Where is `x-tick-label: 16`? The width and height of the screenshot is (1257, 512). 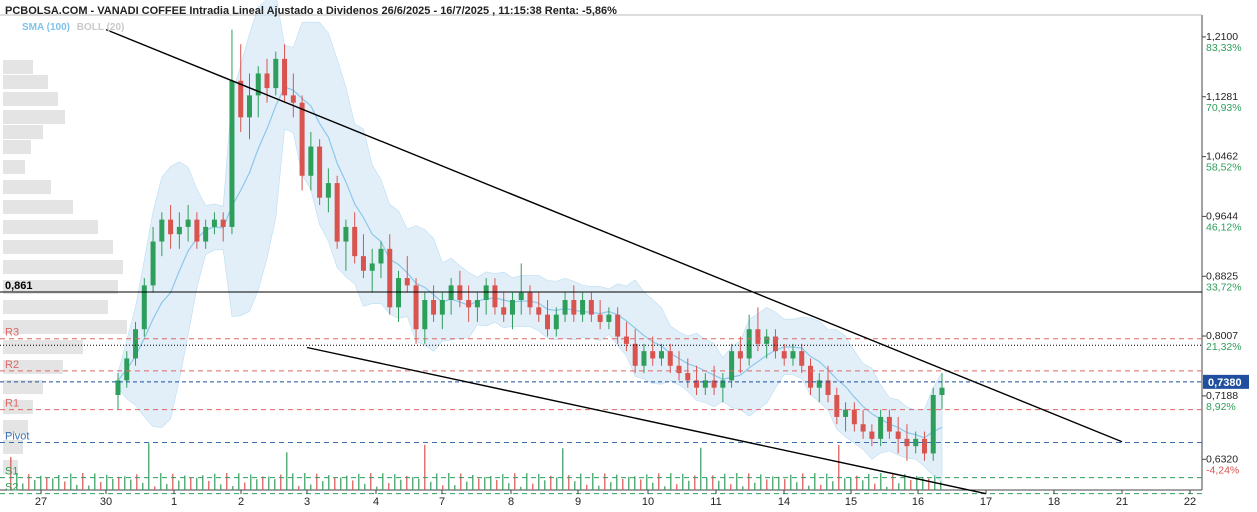
x-tick-label: 16 is located at coordinates (918, 502).